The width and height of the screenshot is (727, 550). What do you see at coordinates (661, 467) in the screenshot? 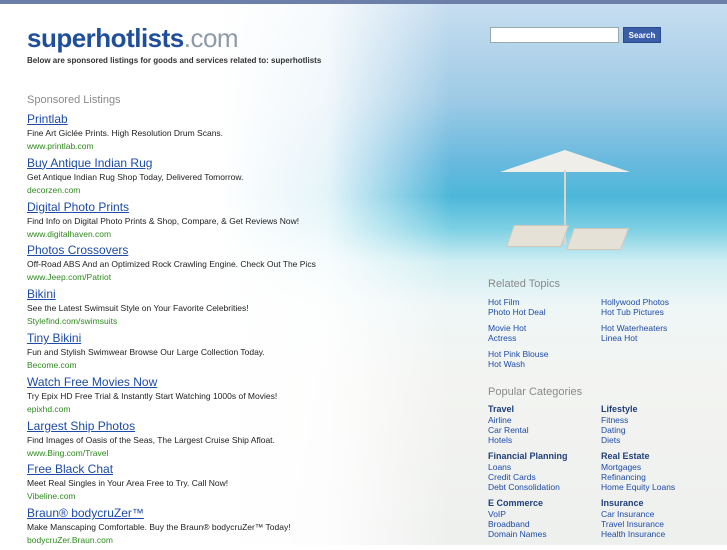
I see `category-link: Mortgages` at bounding box center [661, 467].